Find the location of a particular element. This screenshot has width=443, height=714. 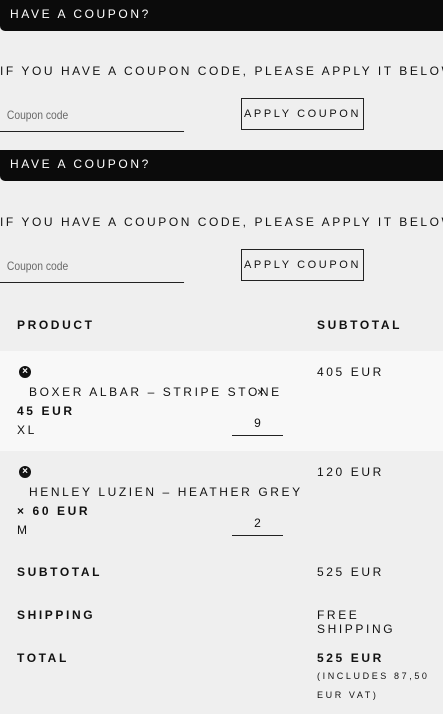

cart-subtotal-label: SUBTOTAL is located at coordinates (60, 572).